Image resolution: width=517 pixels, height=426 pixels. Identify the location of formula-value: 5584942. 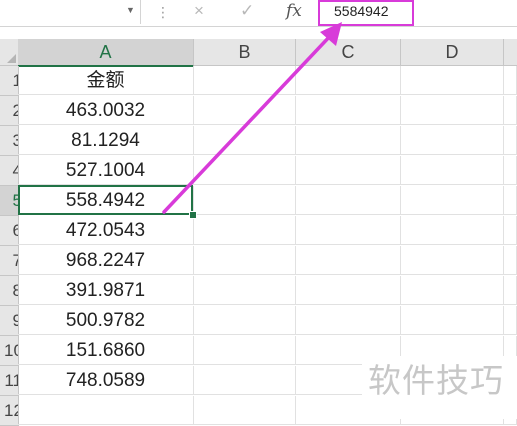
(361, 11).